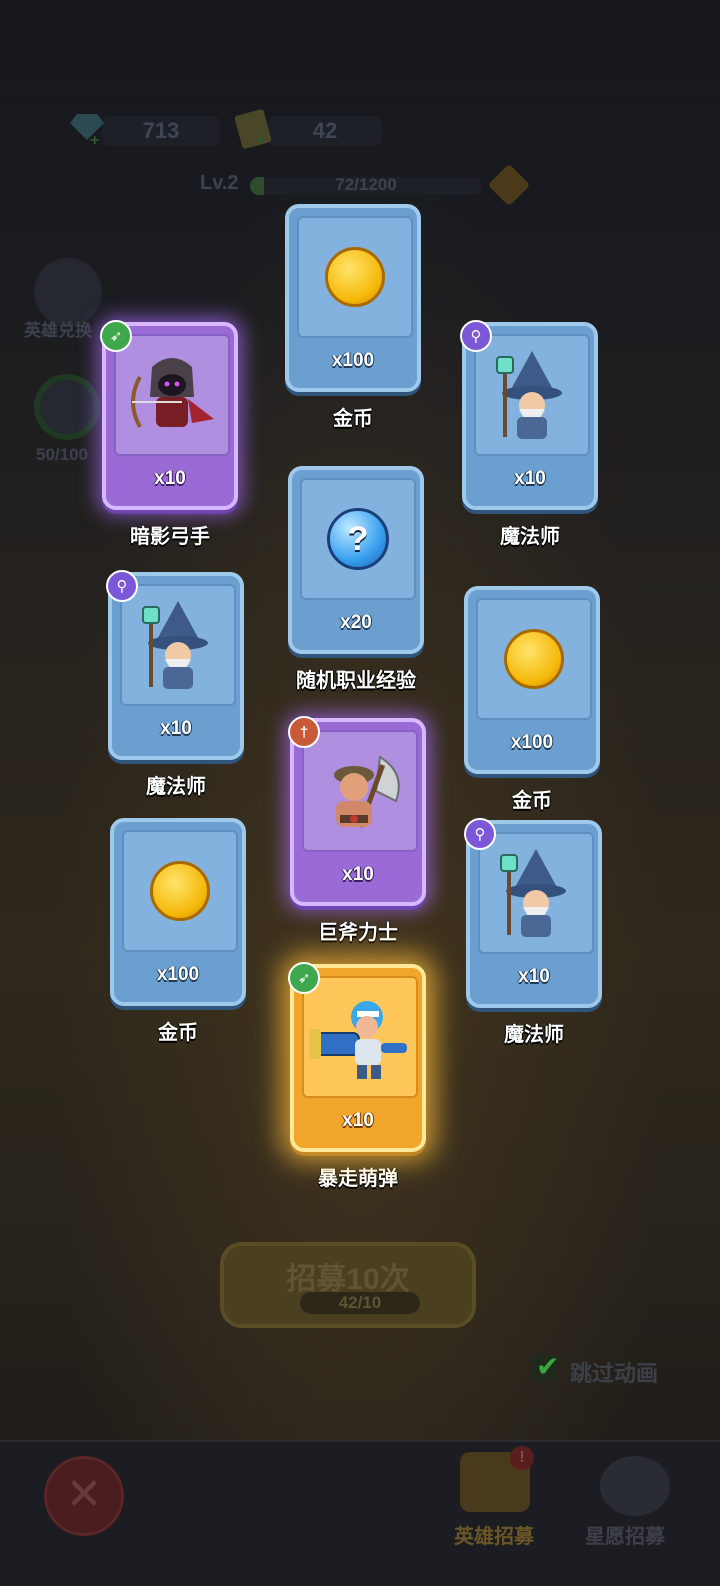  What do you see at coordinates (366, 184) in the screenshot?
I see `exp-text: 72/1200` at bounding box center [366, 184].